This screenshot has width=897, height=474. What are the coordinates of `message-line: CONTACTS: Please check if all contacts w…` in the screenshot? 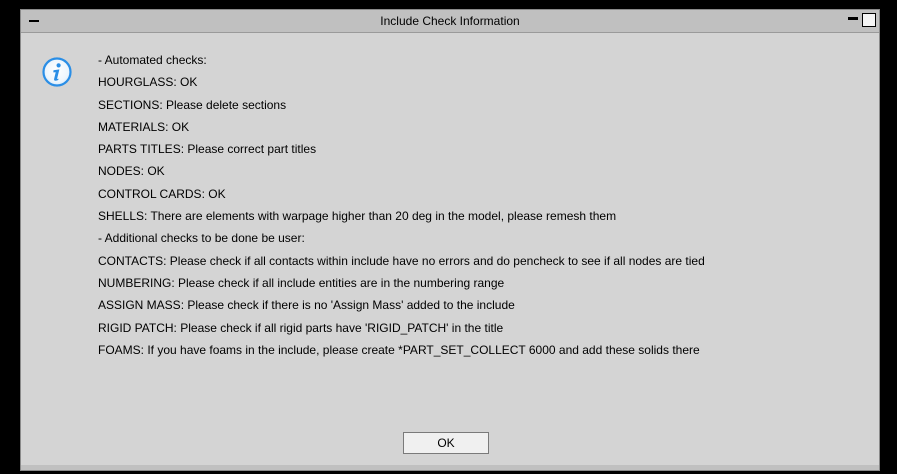 It's located at (401, 260).